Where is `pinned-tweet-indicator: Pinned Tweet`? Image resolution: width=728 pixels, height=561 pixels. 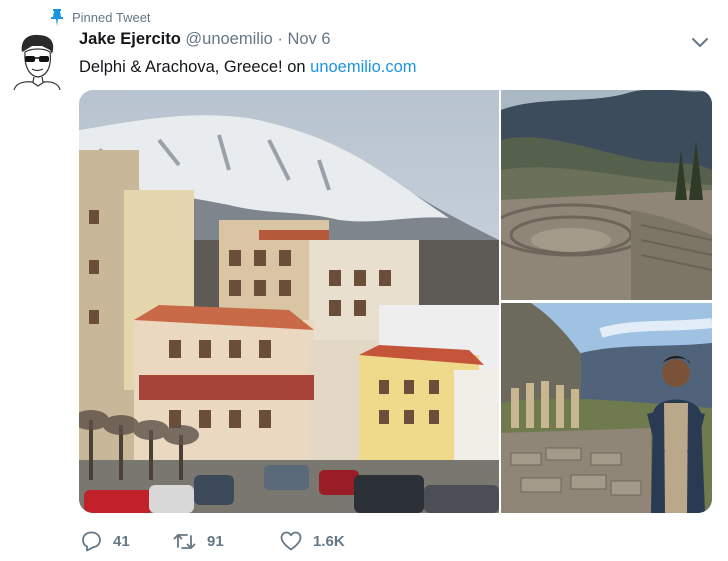 pinned-tweet-indicator: Pinned Tweet is located at coordinates (100, 17).